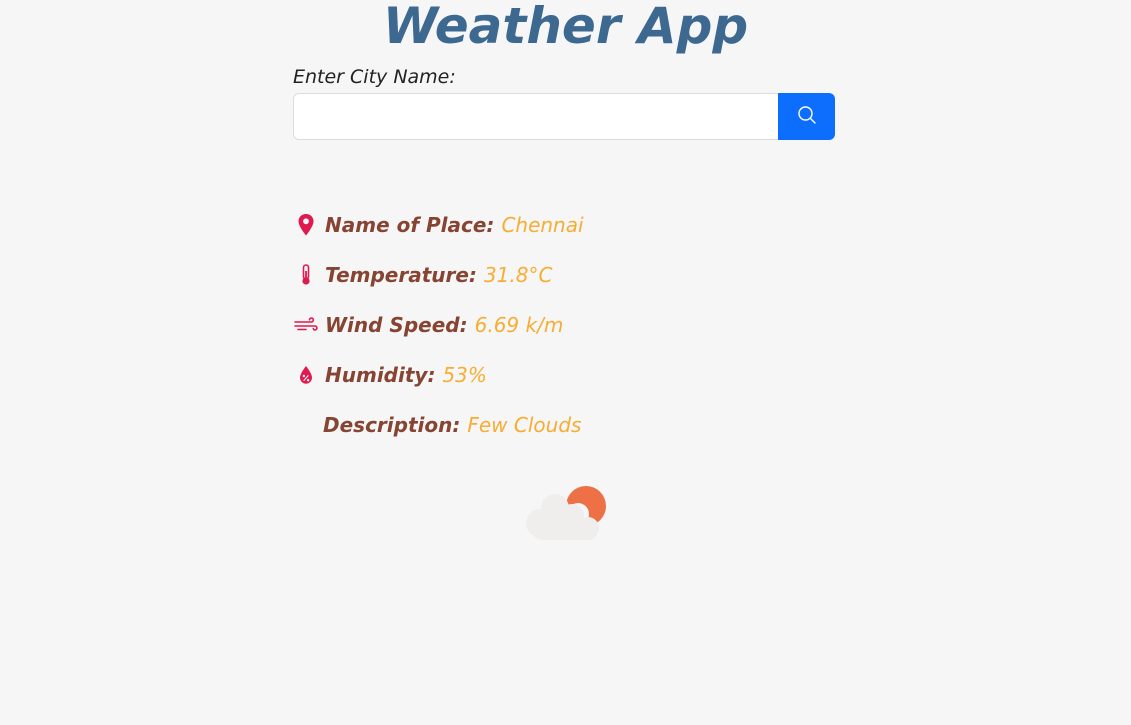  I want to click on wind-value: 6.69 k/m, so click(519, 325).